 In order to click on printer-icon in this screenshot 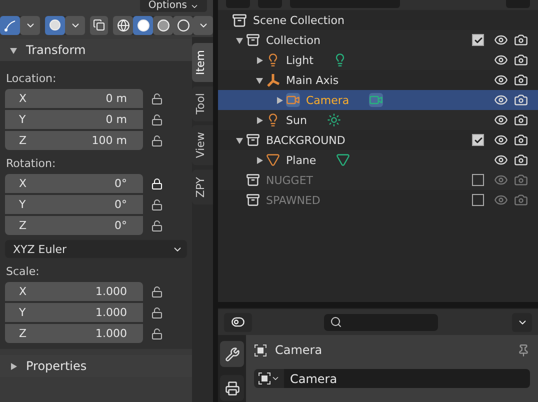, I will do `click(232, 388)`.